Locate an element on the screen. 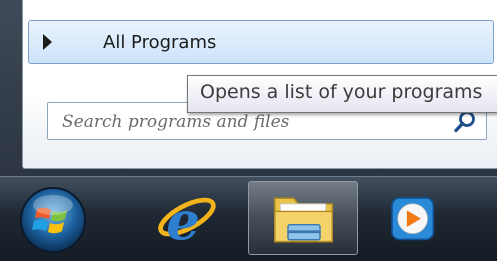 This screenshot has width=497, height=261. all-programs-label: All Programs is located at coordinates (160, 42).